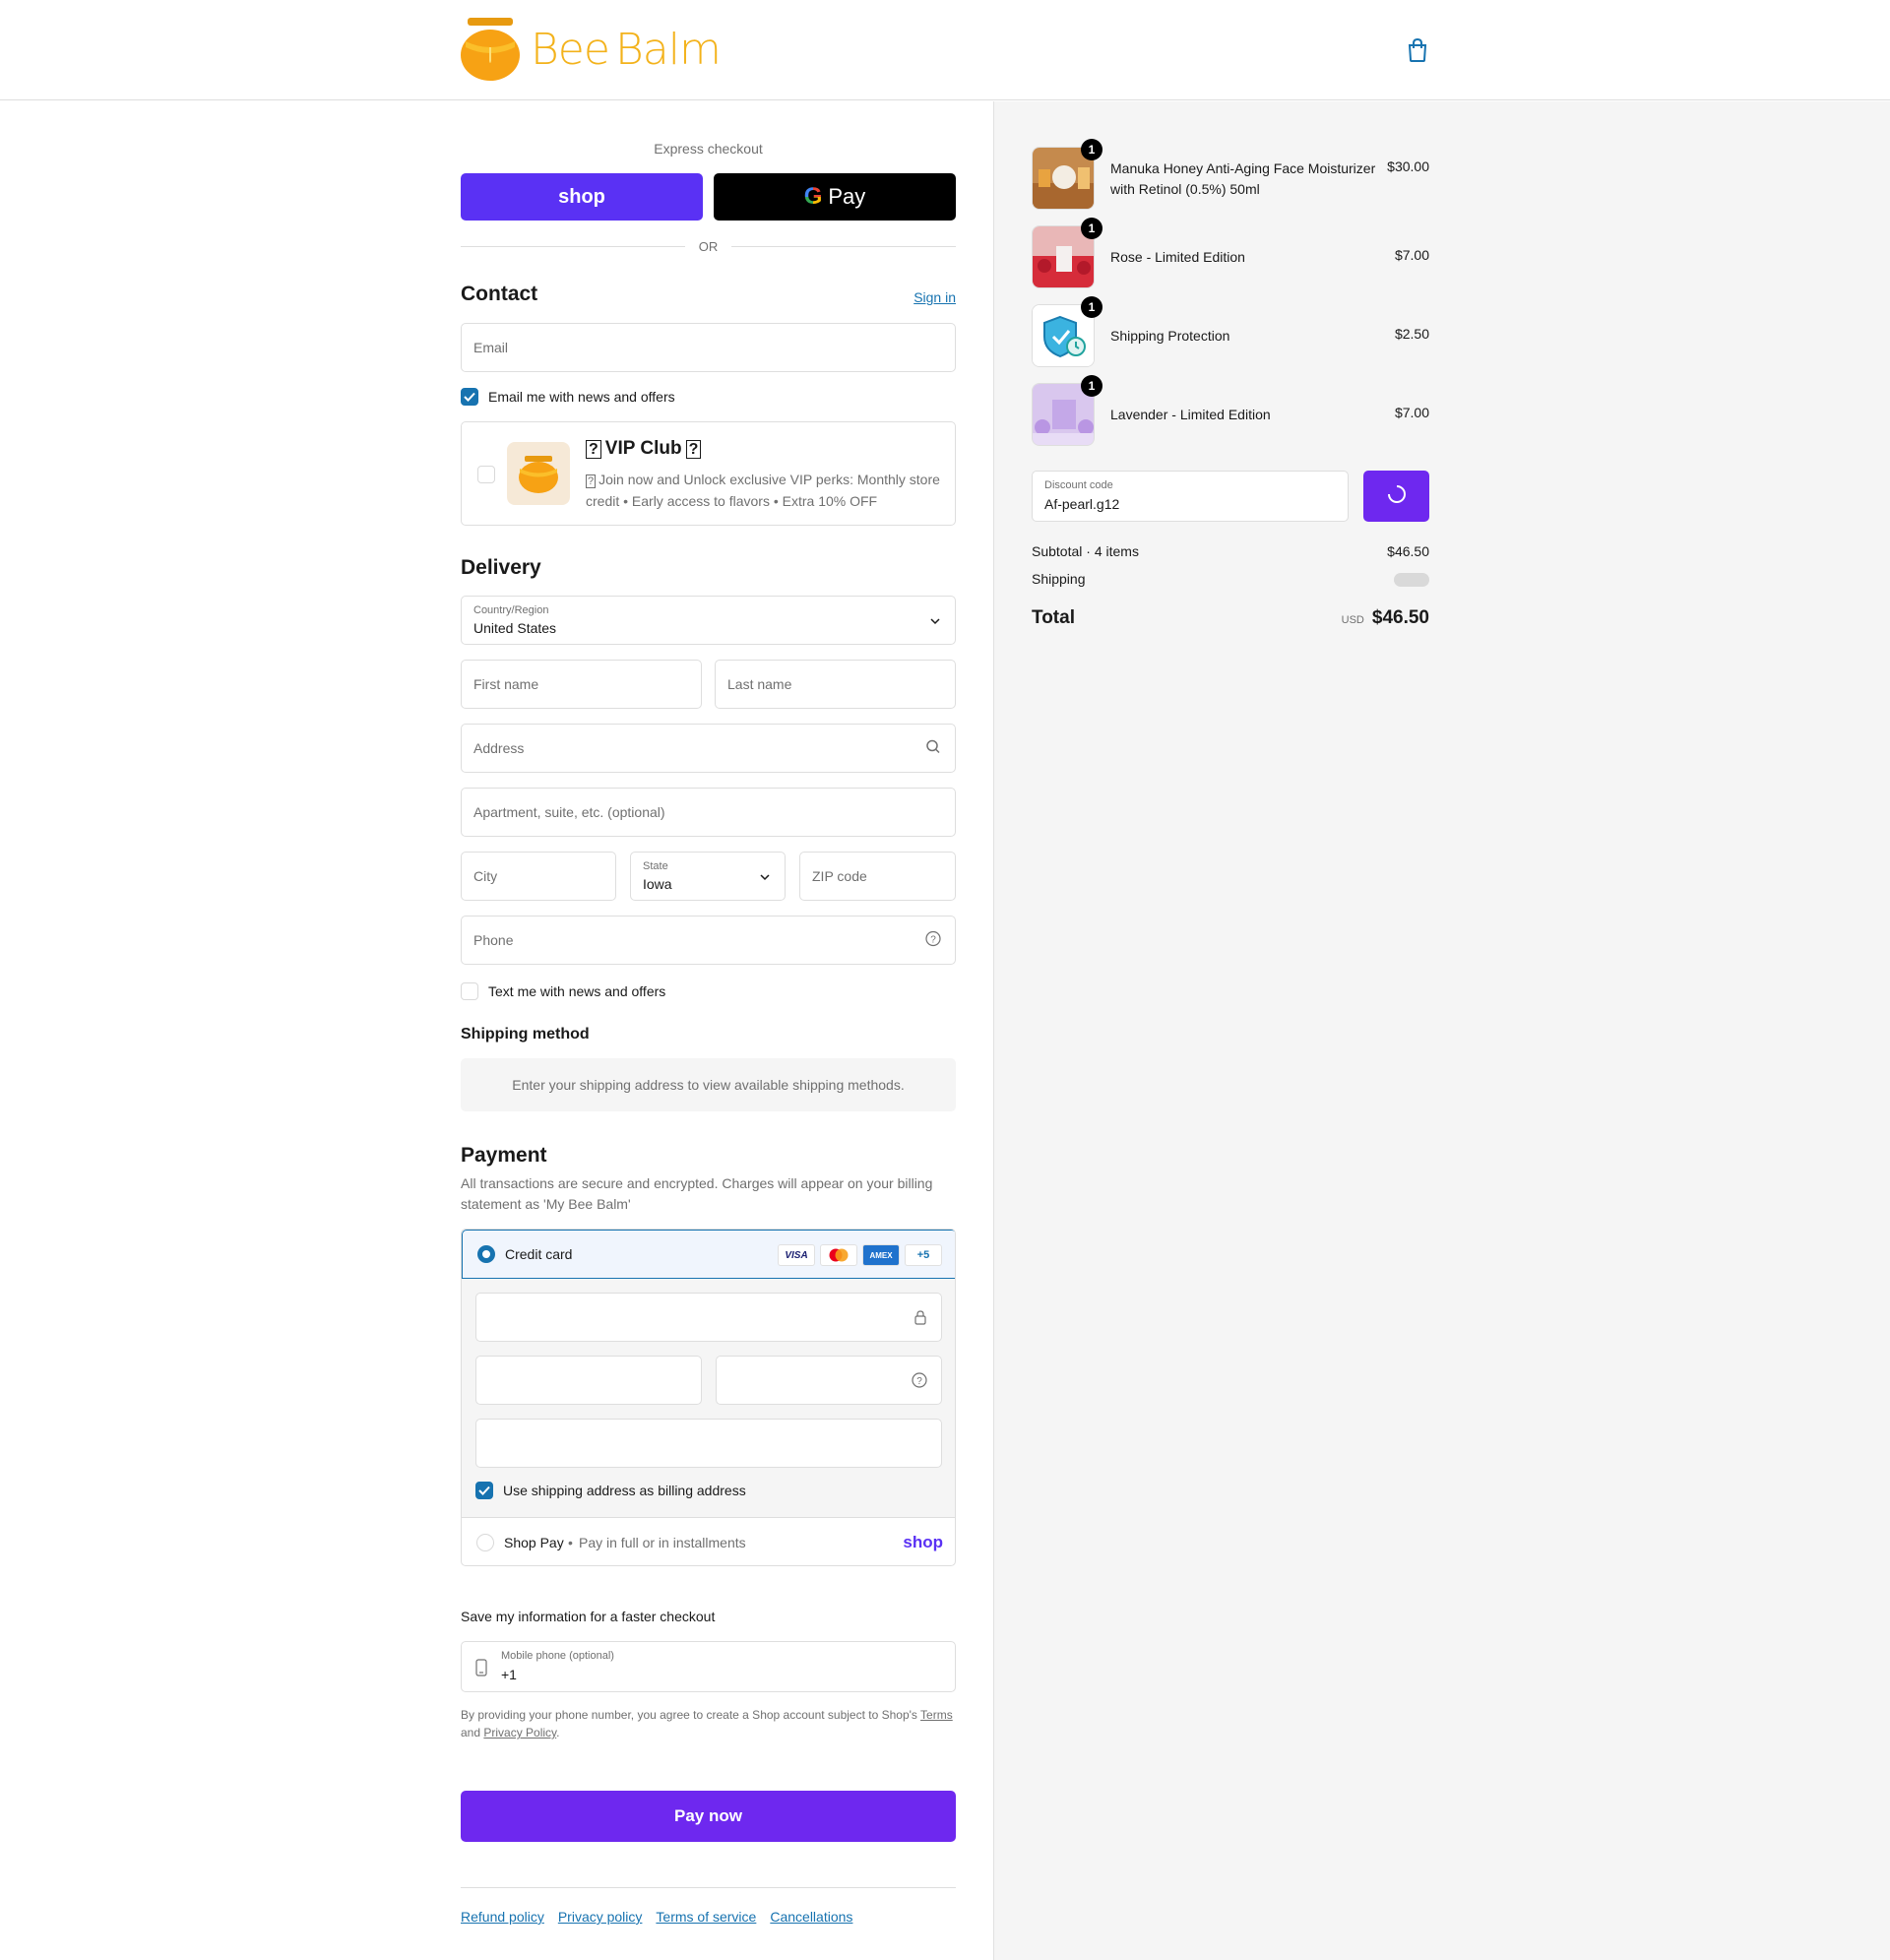 Image resolution: width=1890 pixels, height=1960 pixels. What do you see at coordinates (525, 1034) in the screenshot?
I see `shipping-method-title: Shipping method` at bounding box center [525, 1034].